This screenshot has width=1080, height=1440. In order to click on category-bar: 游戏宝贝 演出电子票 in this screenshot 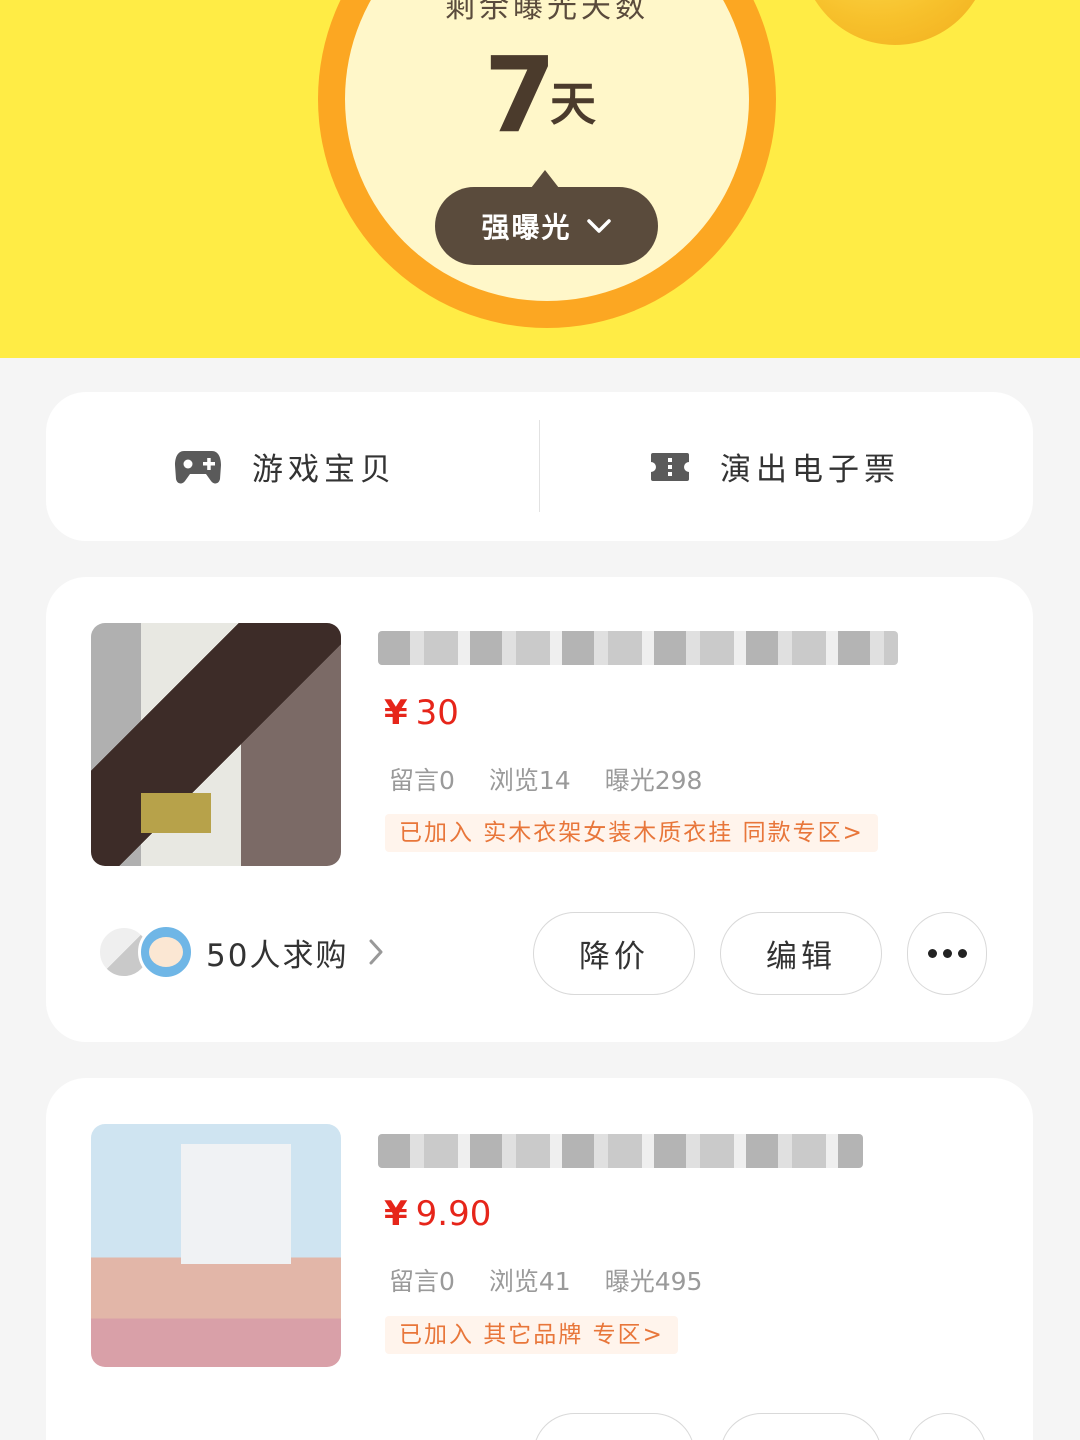, I will do `click(539, 466)`.